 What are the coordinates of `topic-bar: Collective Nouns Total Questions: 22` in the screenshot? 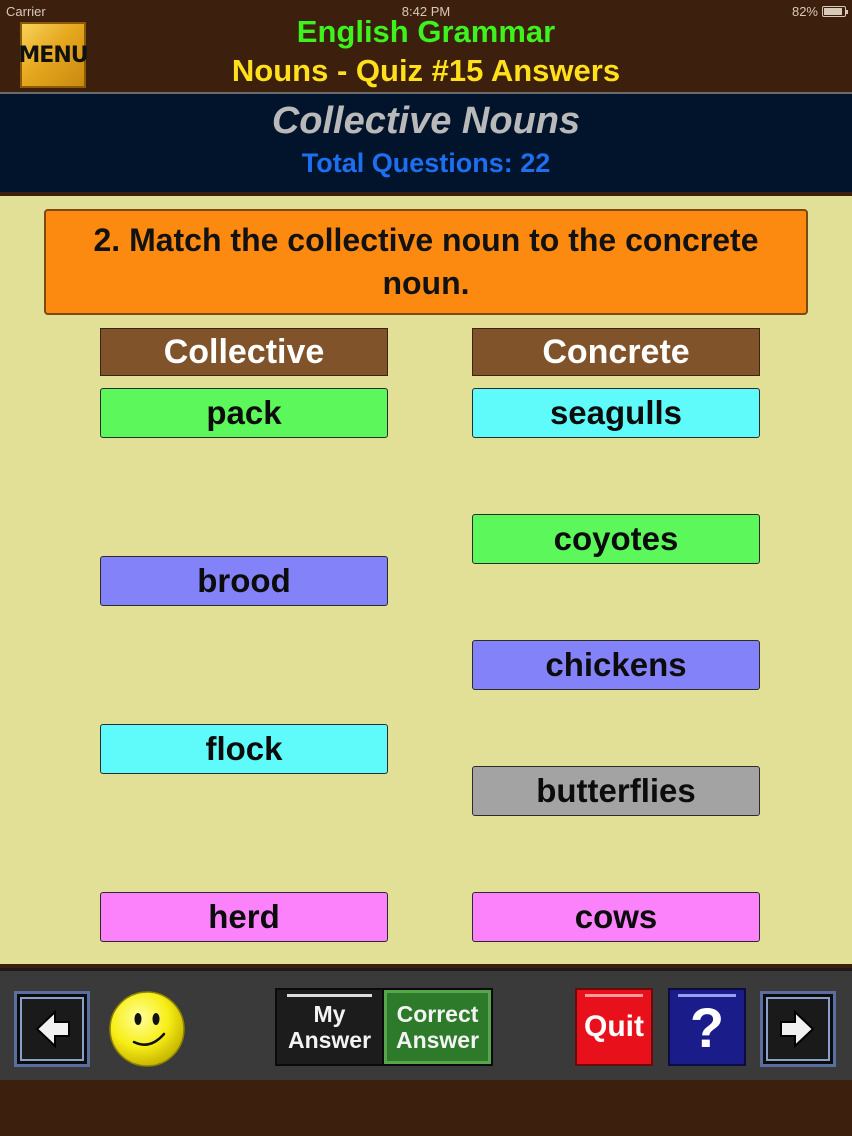 It's located at (426, 142).